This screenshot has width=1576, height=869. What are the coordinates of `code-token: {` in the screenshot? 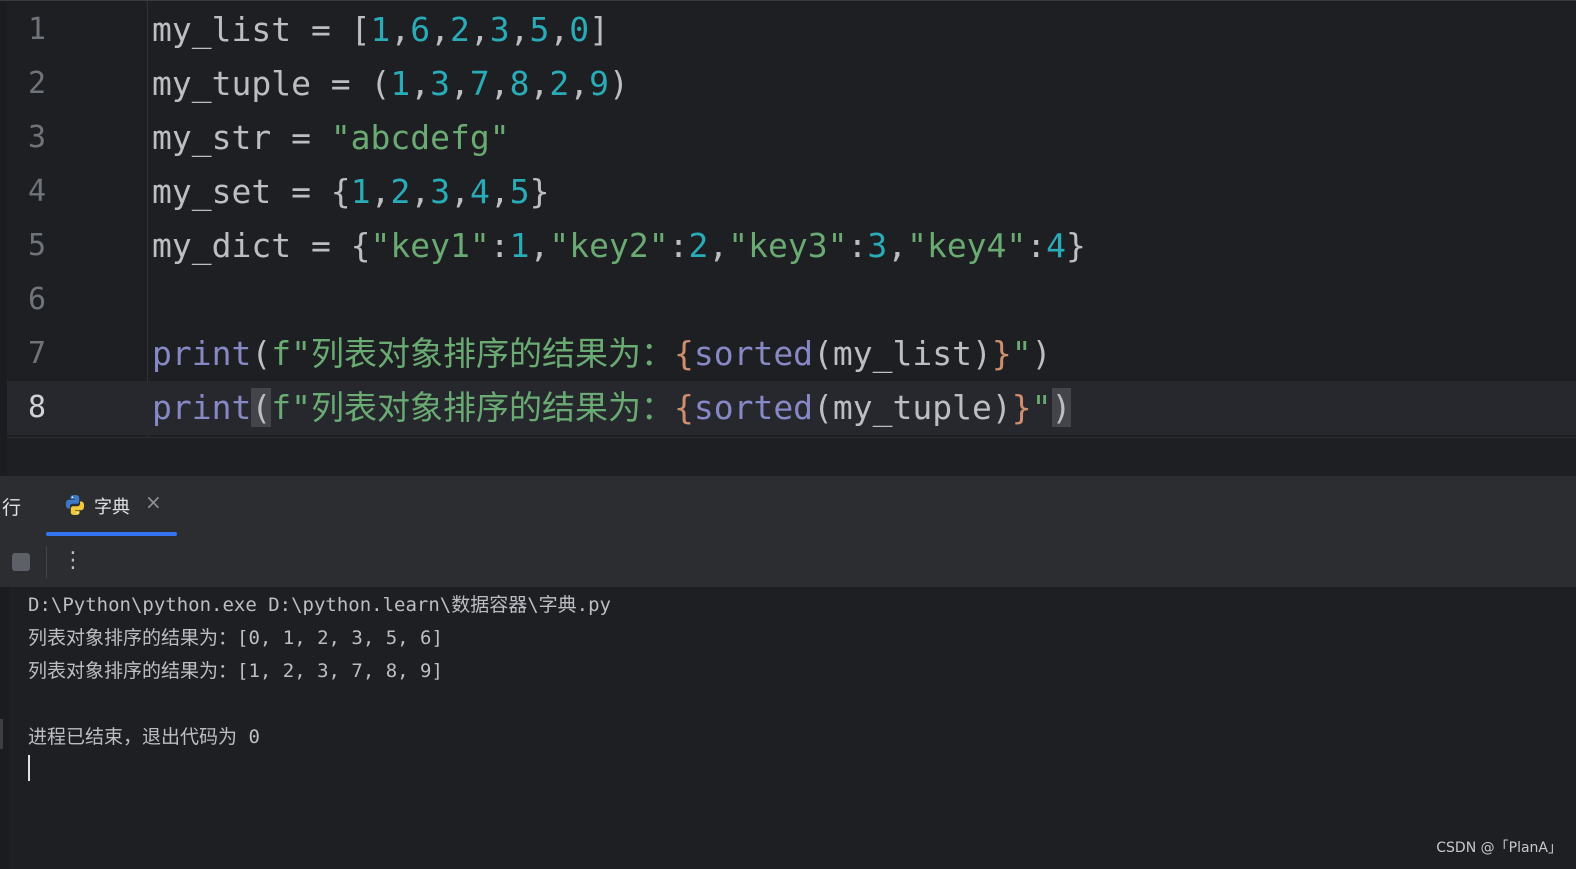 It's located at (683, 353).